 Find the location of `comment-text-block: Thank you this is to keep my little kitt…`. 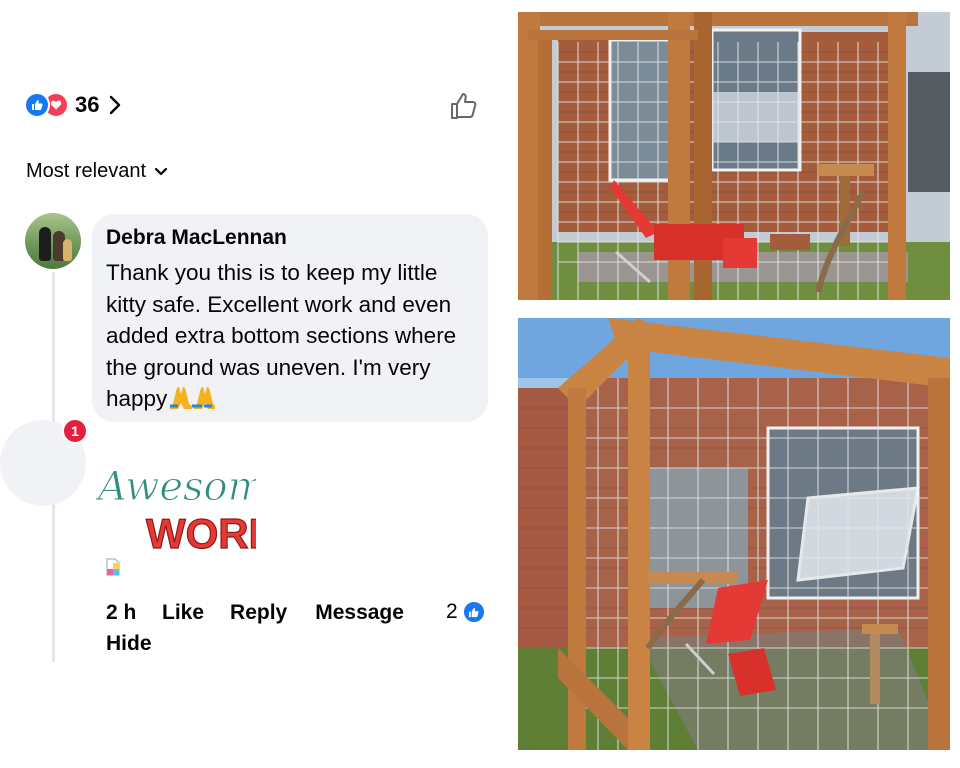

comment-text-block: Thank you this is to keep my little kitt… is located at coordinates (290, 338).